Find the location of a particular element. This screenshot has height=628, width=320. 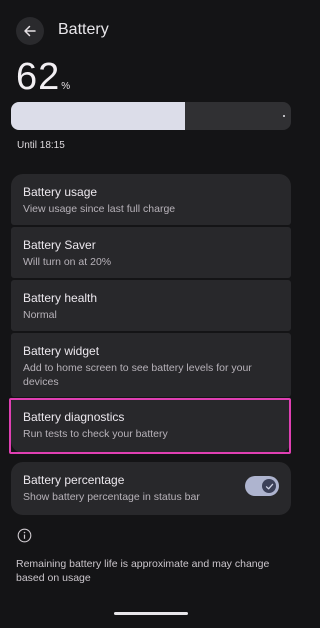

battery-level-bar is located at coordinates (151, 116).